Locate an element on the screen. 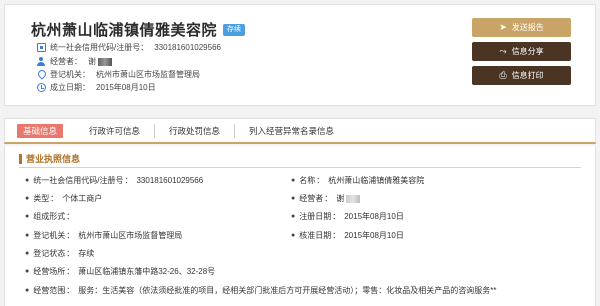 The width and height of the screenshot is (600, 306). established-line: 成立日期： 2015年08月10日 is located at coordinates (96, 87).